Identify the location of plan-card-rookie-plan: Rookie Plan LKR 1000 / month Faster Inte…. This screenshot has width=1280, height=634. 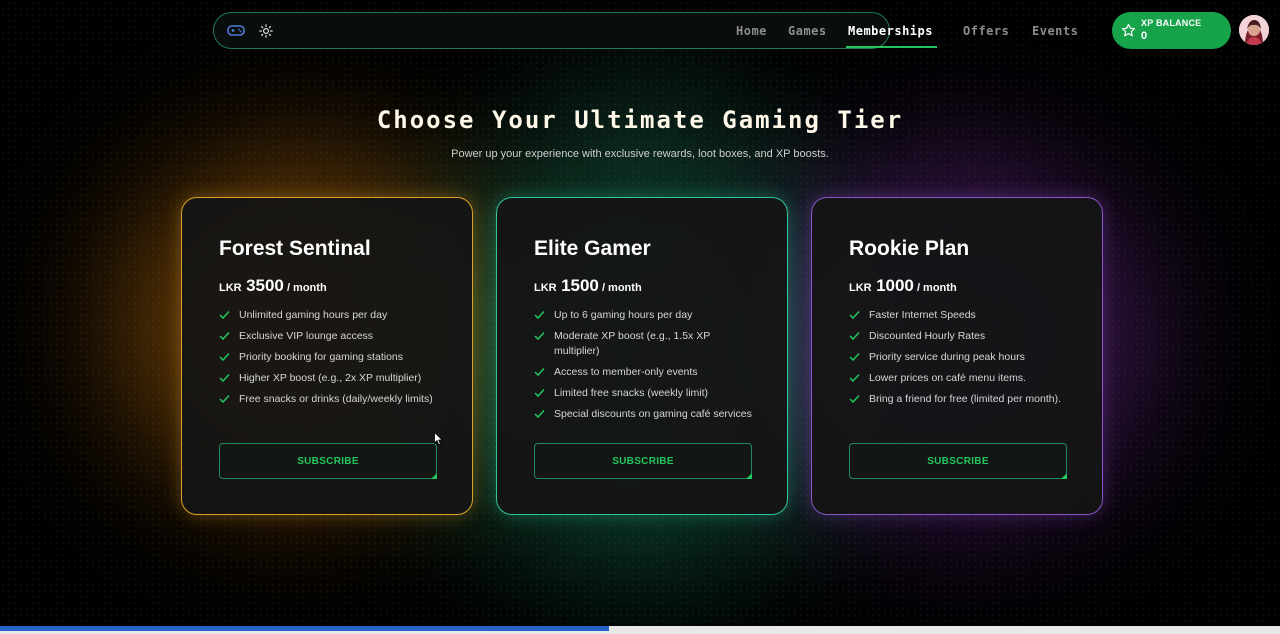
(957, 356).